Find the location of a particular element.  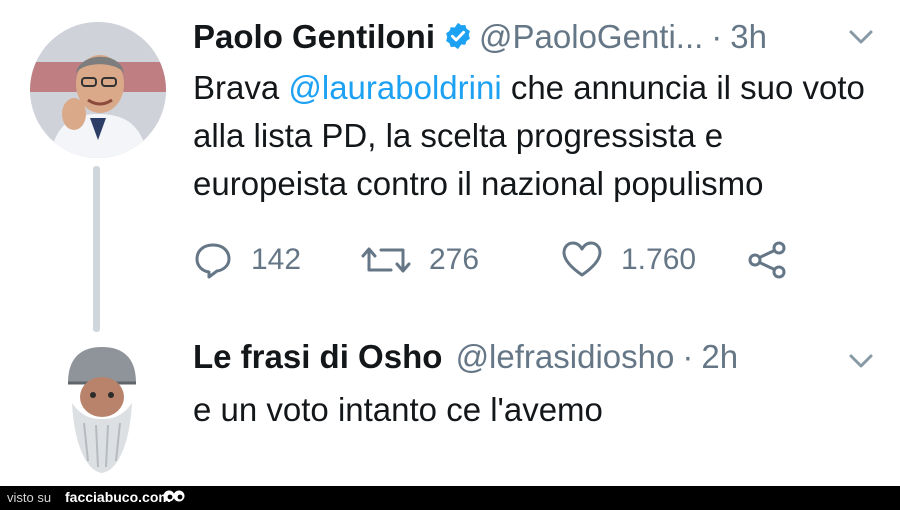

eyes-logo-icon is located at coordinates (174, 498).